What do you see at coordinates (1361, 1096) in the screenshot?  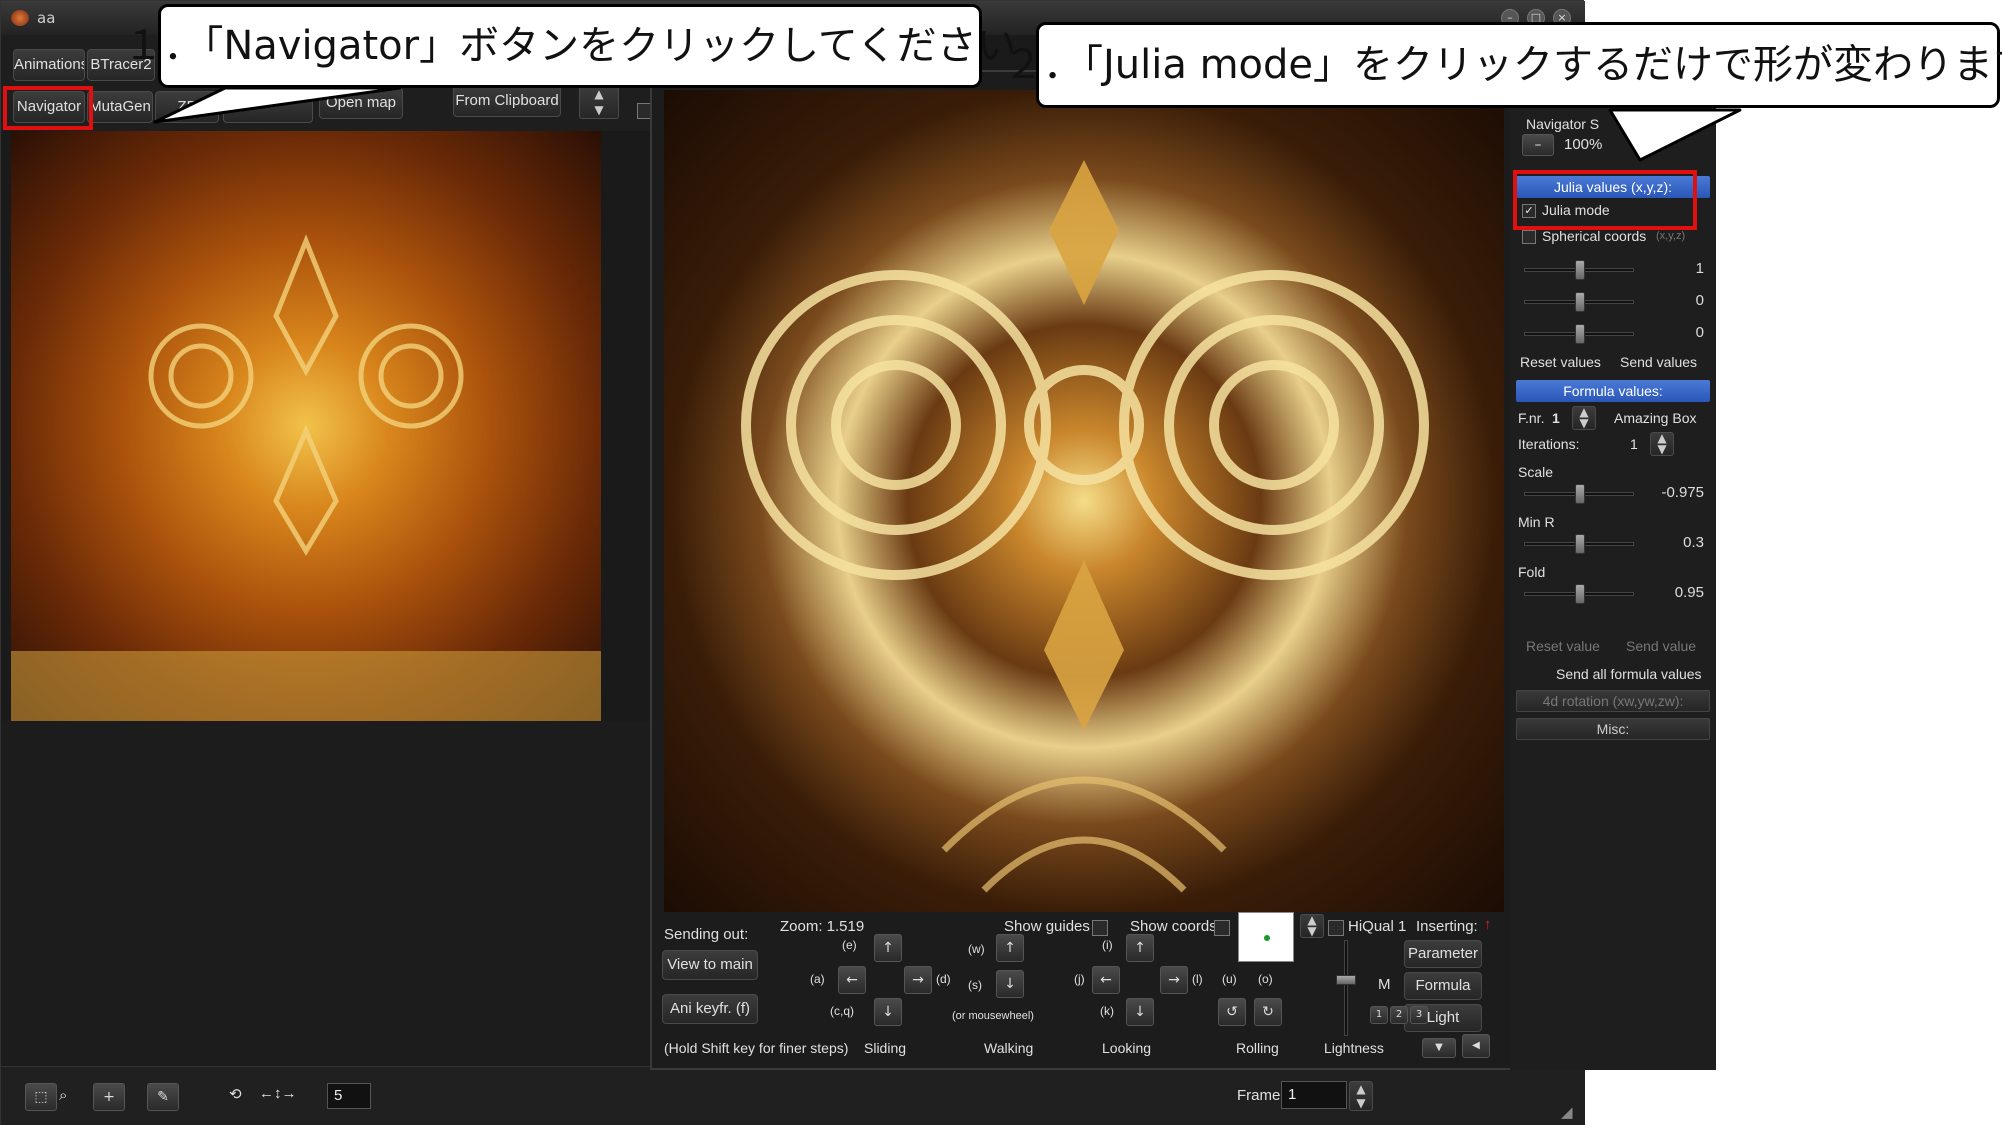 I see `frame-stepper: ▲ ▼` at bounding box center [1361, 1096].